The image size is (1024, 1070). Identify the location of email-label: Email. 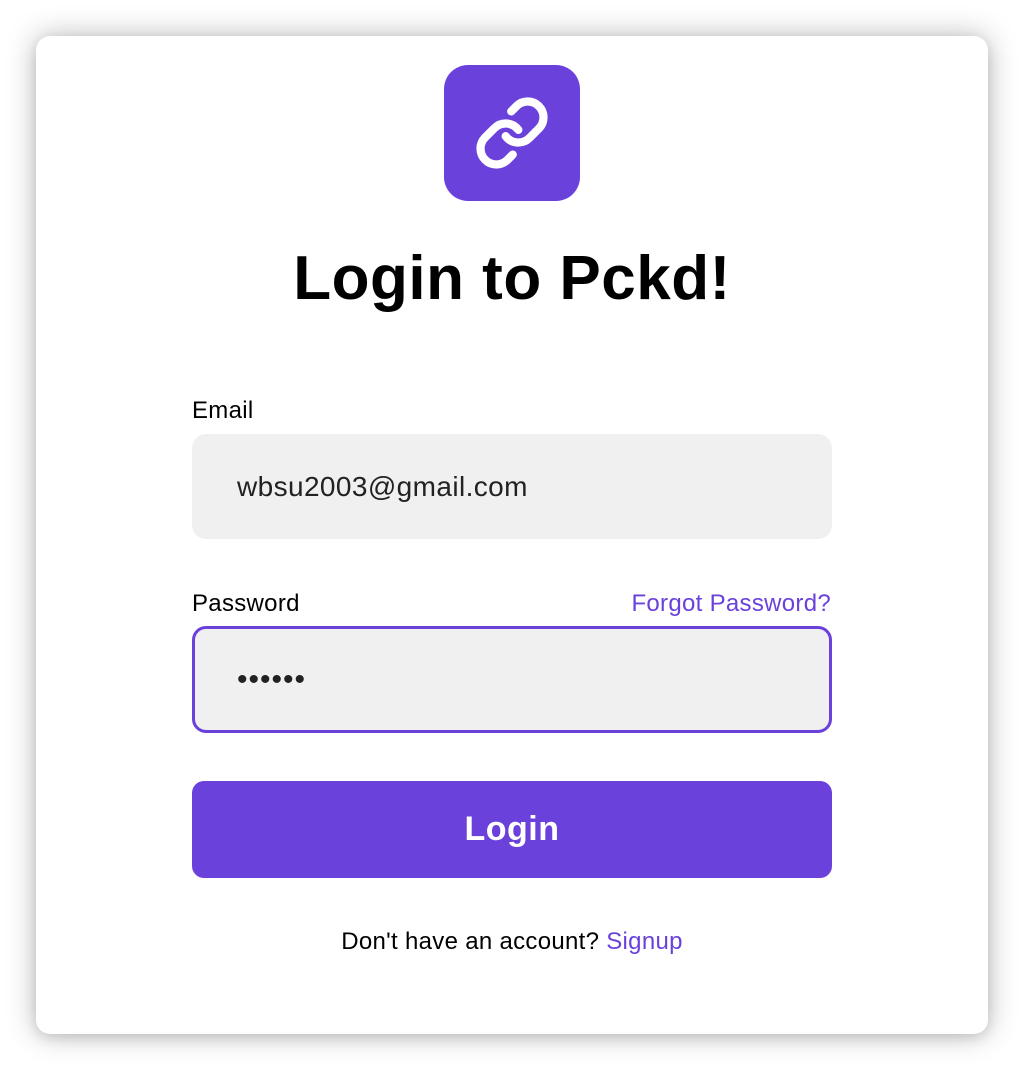
(223, 410).